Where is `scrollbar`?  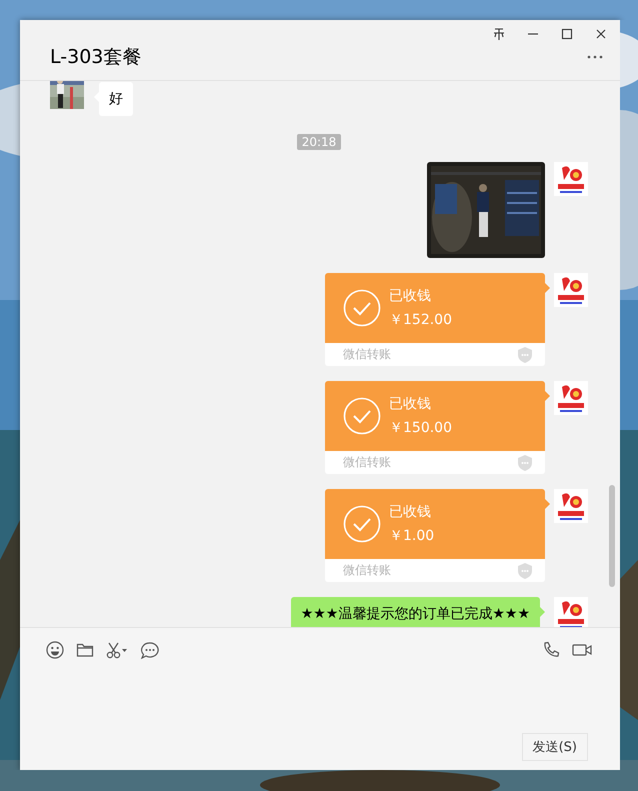
scrollbar is located at coordinates (612, 536).